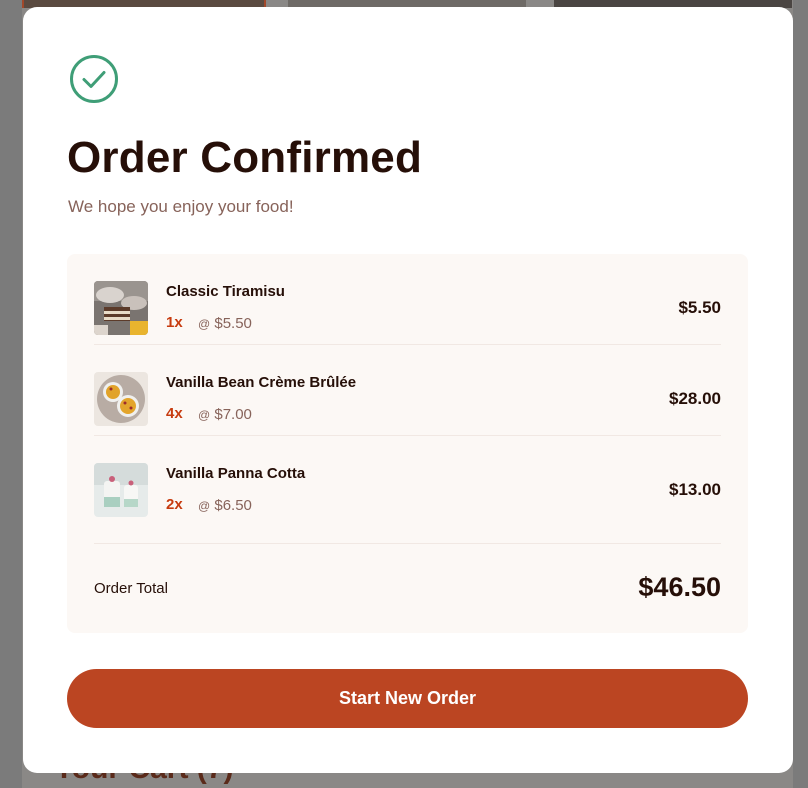 Image resolution: width=808 pixels, height=788 pixels. I want to click on item-quantity: 1x, so click(174, 322).